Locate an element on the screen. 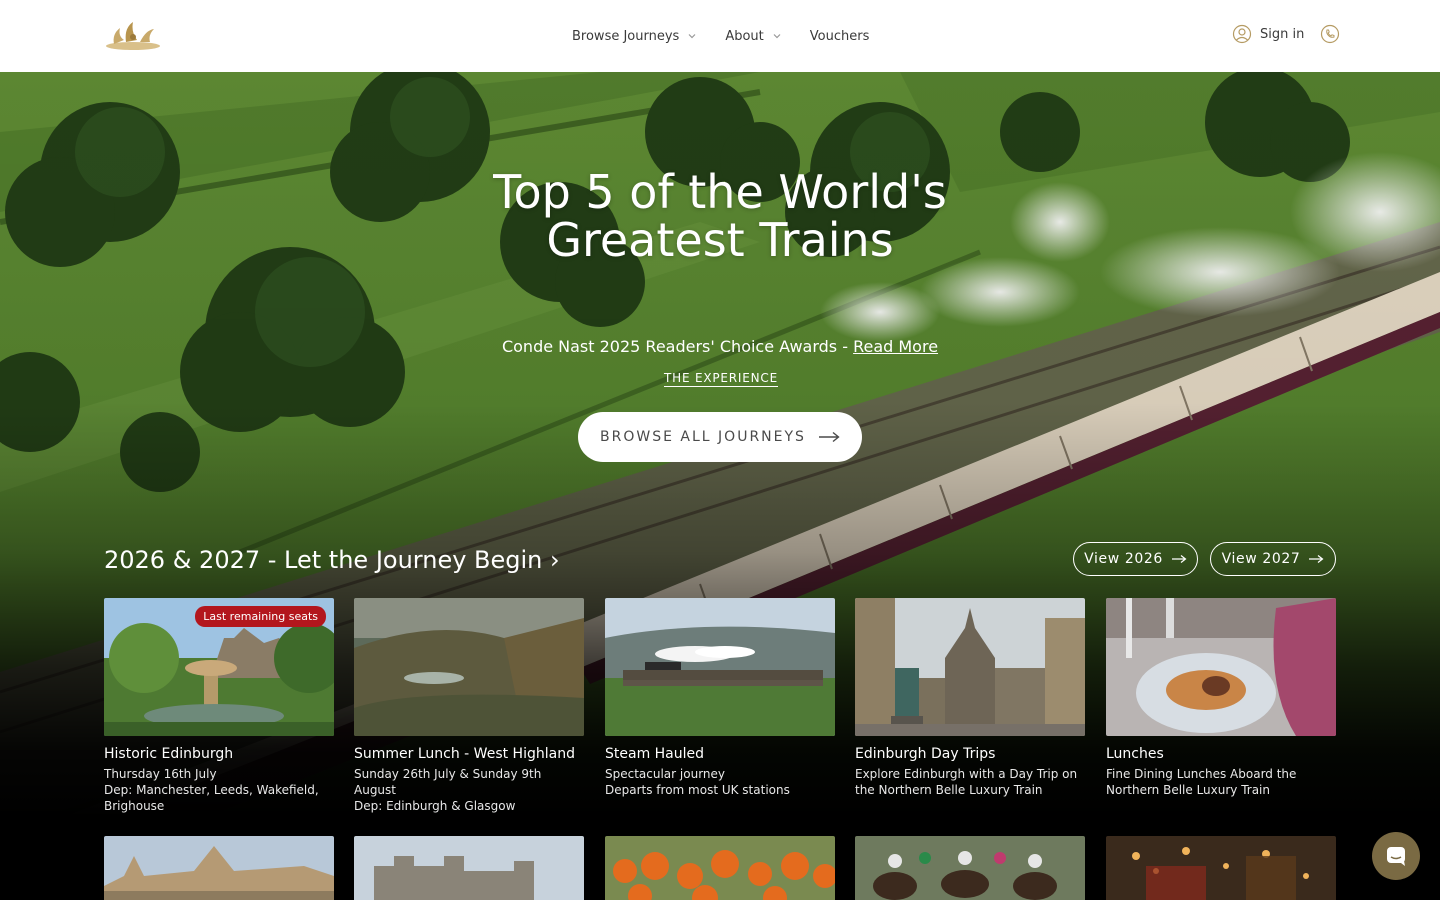 This screenshot has height=900, width=1440. the-experience-link: THE EXPERIENCE is located at coordinates (721, 379).